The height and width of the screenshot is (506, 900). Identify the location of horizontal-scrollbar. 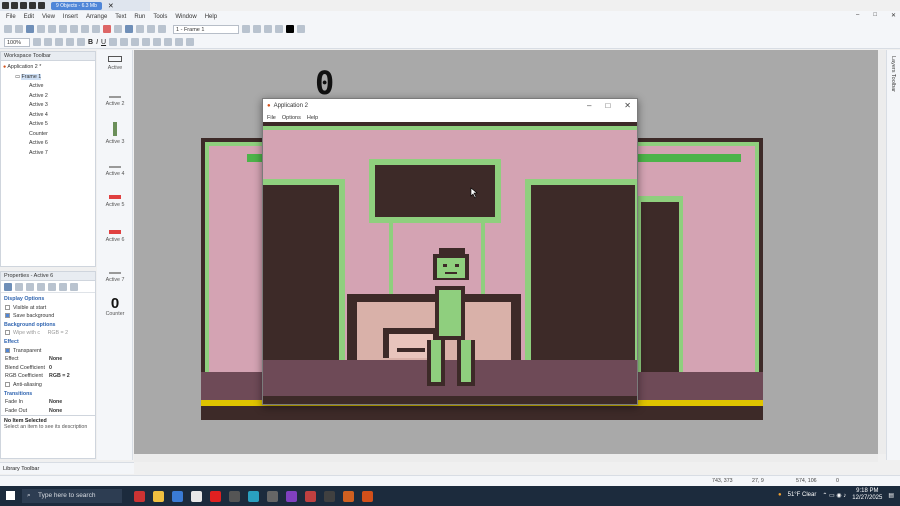
(506, 458).